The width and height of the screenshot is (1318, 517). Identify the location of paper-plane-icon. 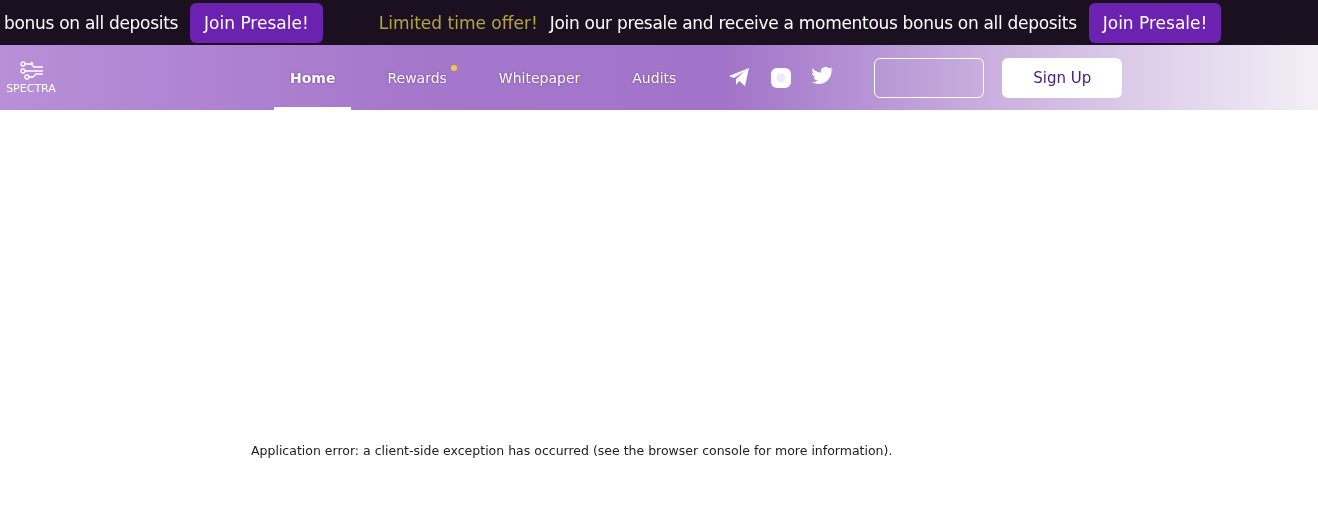
(739, 76).